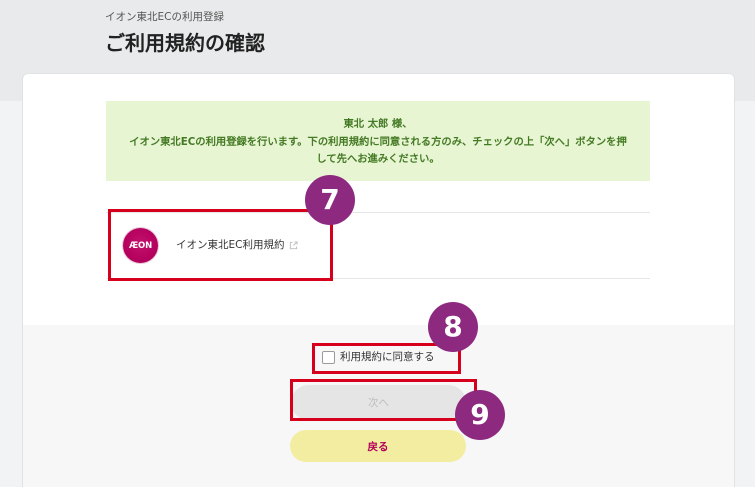  What do you see at coordinates (378, 124) in the screenshot?
I see `notice-greeting: 東北 太郎 様、` at bounding box center [378, 124].